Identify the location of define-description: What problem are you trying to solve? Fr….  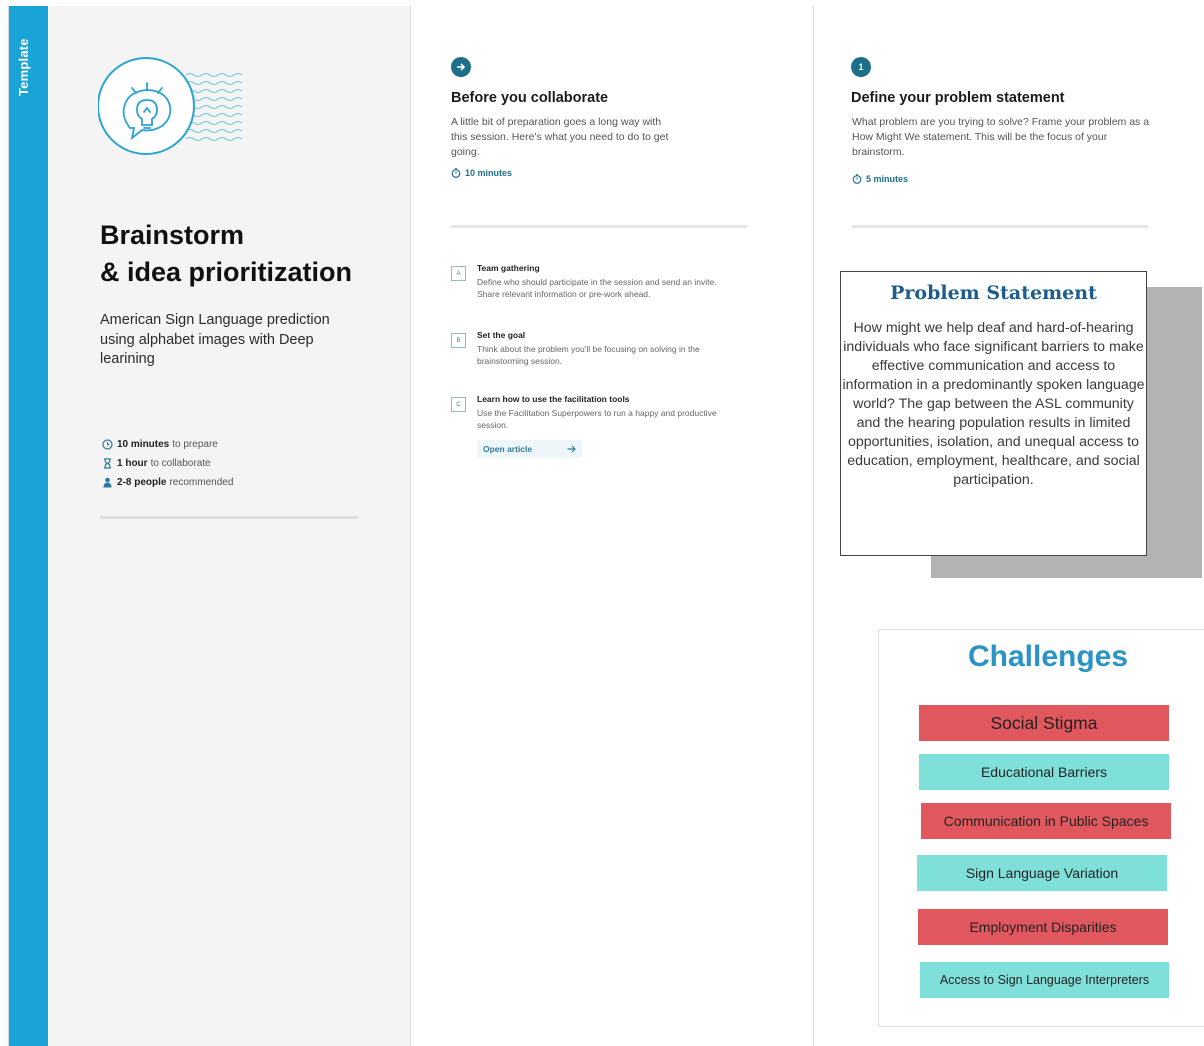
(1001, 137).